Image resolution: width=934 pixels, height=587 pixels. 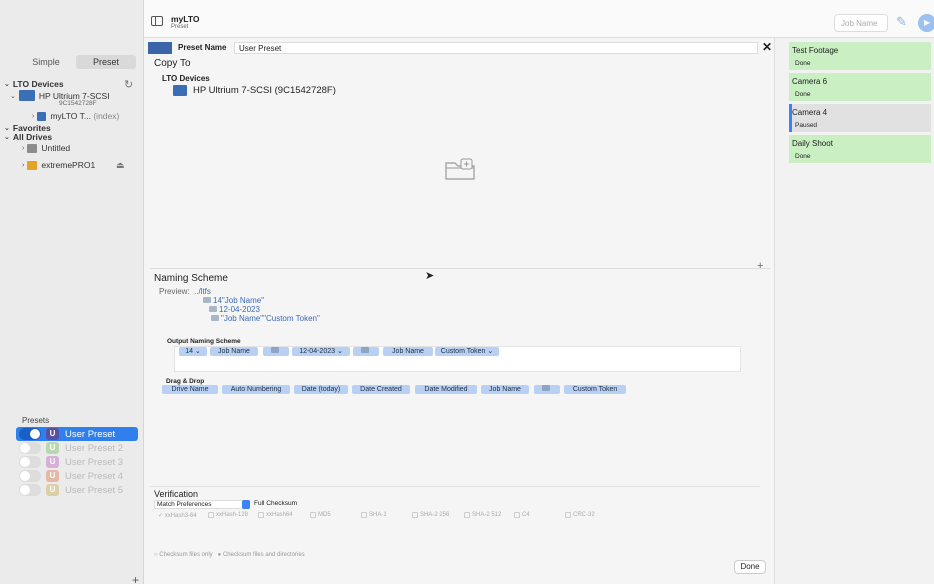 I want to click on preset-item: U User Preset 2, so click(x=77, y=448).